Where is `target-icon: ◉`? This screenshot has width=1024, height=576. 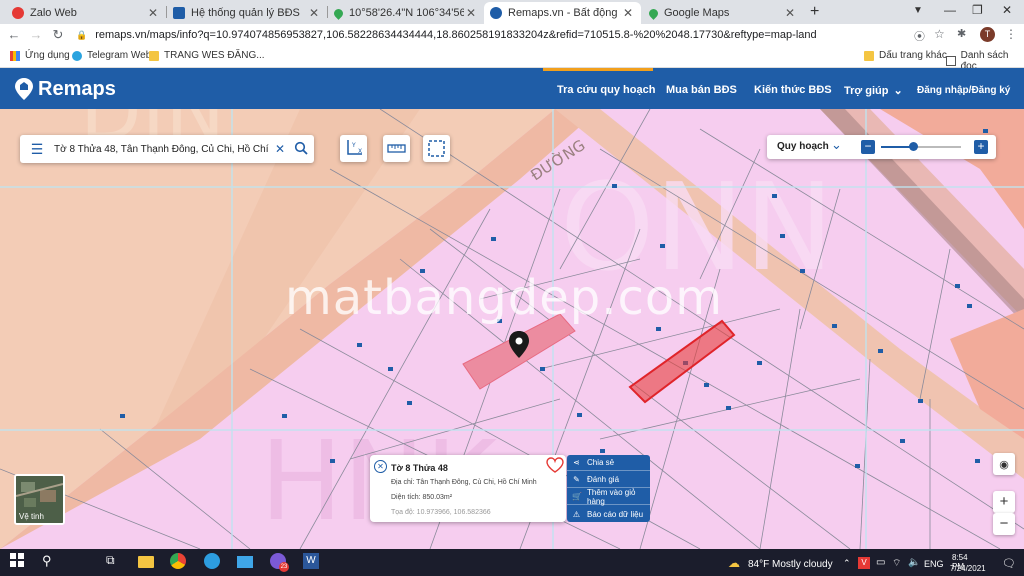
target-icon: ◉ is located at coordinates (1004, 465).